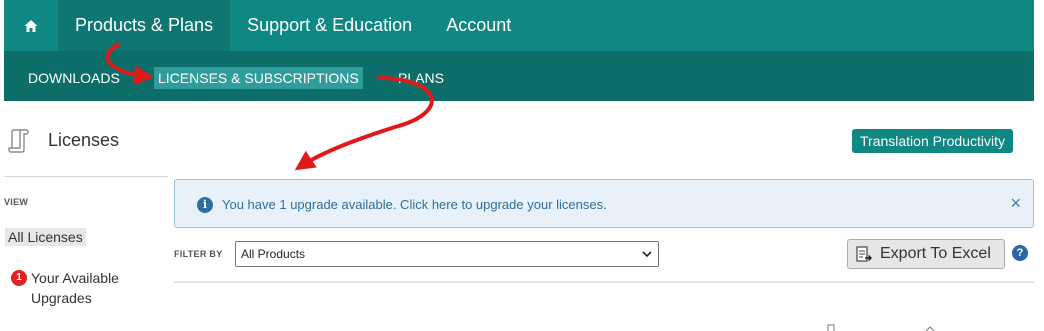  I want to click on tab-products-plans: Products & Plans, so click(144, 25).